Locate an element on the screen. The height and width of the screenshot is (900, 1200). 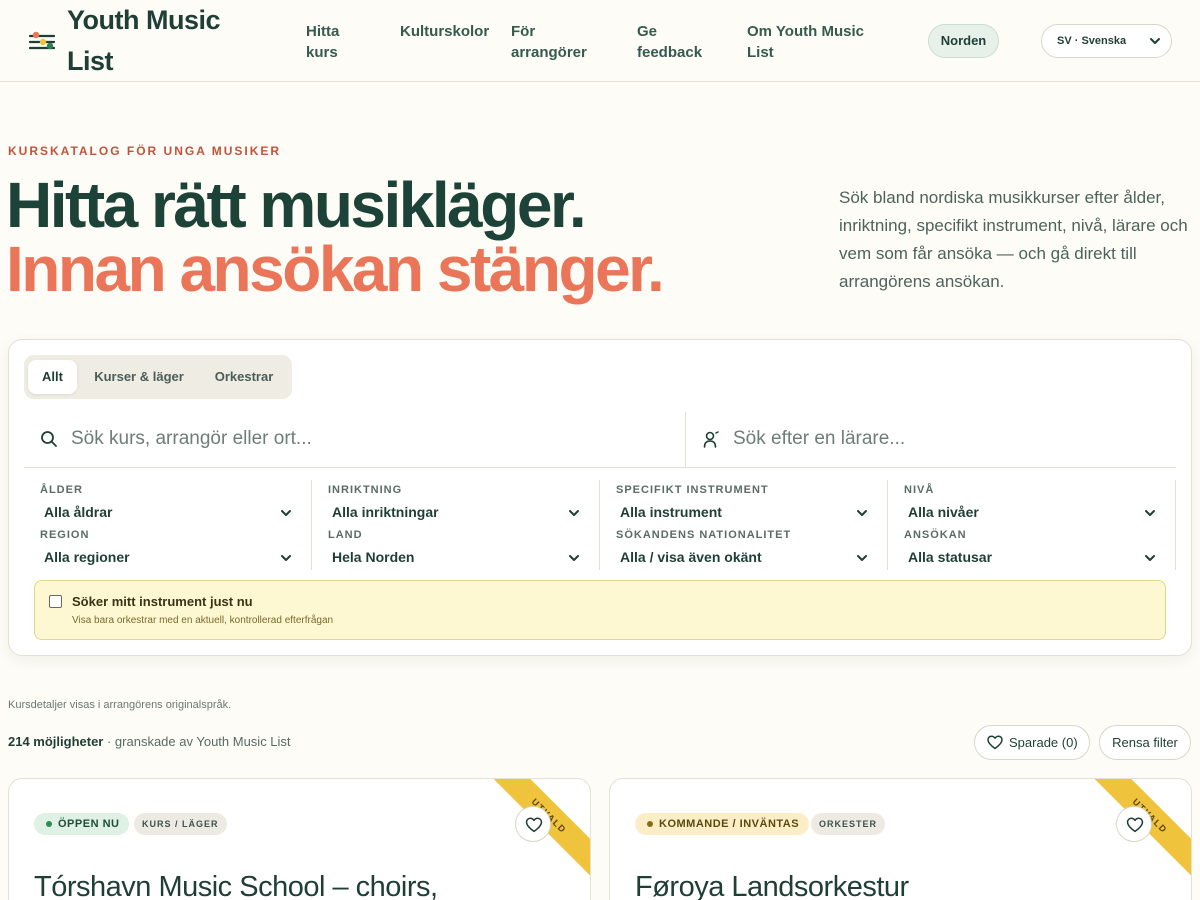
results-count-number: 214 möjligheter is located at coordinates (56, 741).